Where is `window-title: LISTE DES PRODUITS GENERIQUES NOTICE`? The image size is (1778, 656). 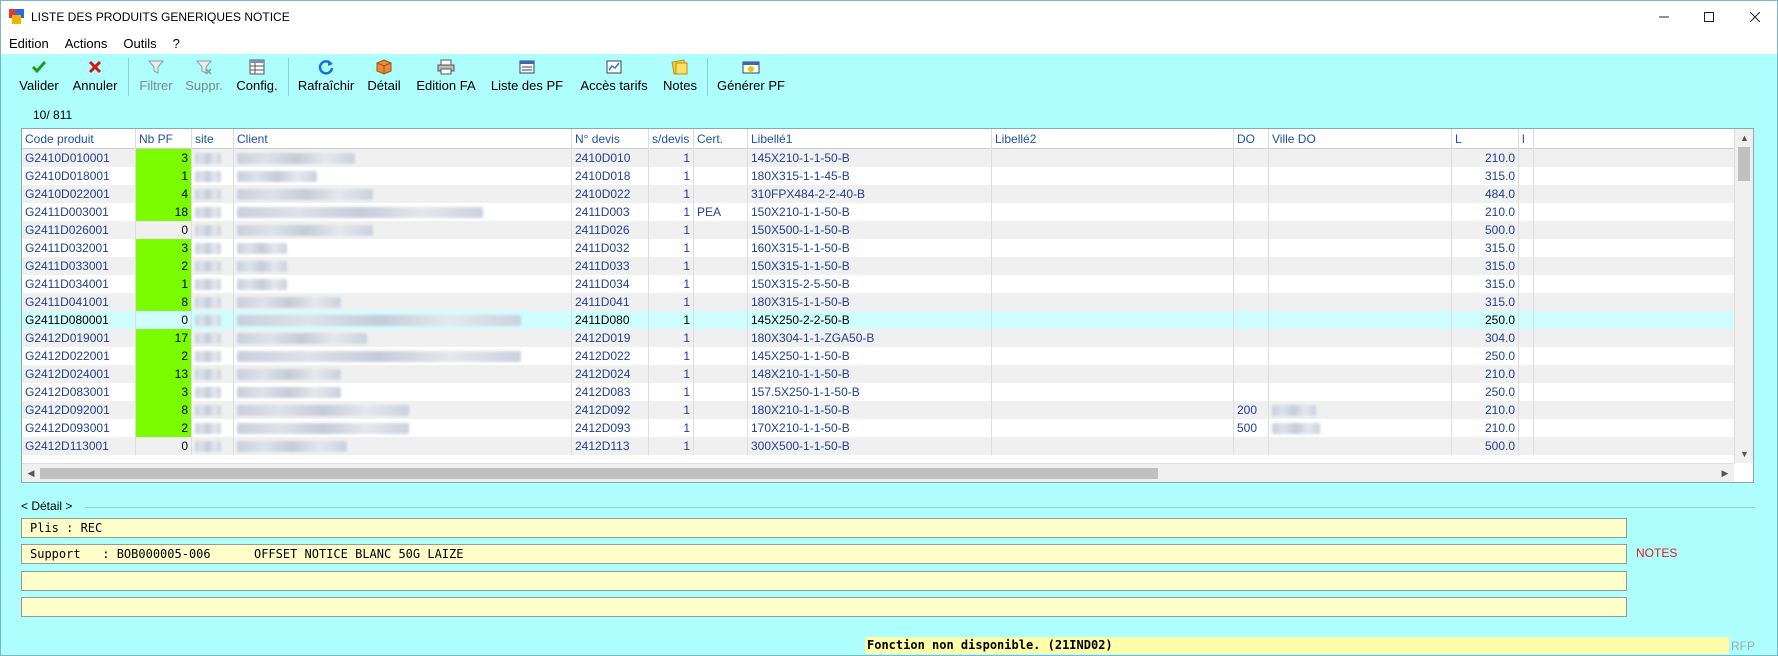
window-title: LISTE DES PRODUITS GENERIQUES NOTICE is located at coordinates (160, 16).